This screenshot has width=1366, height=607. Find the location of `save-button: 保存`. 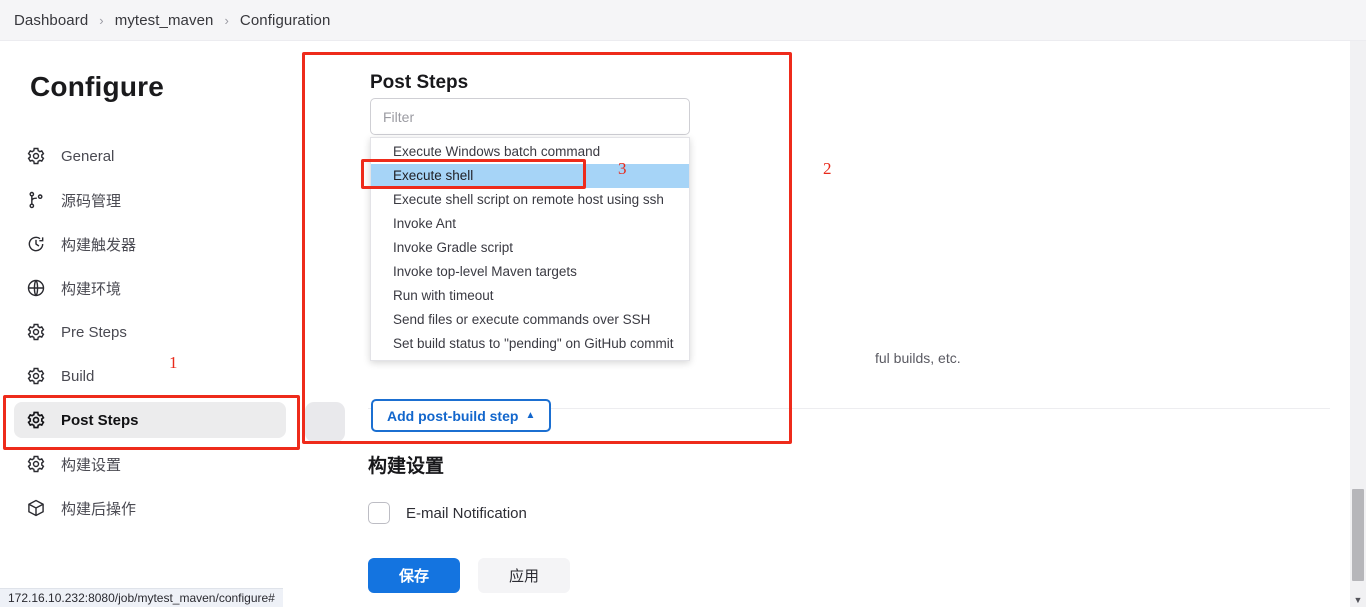

save-button: 保存 is located at coordinates (414, 575).